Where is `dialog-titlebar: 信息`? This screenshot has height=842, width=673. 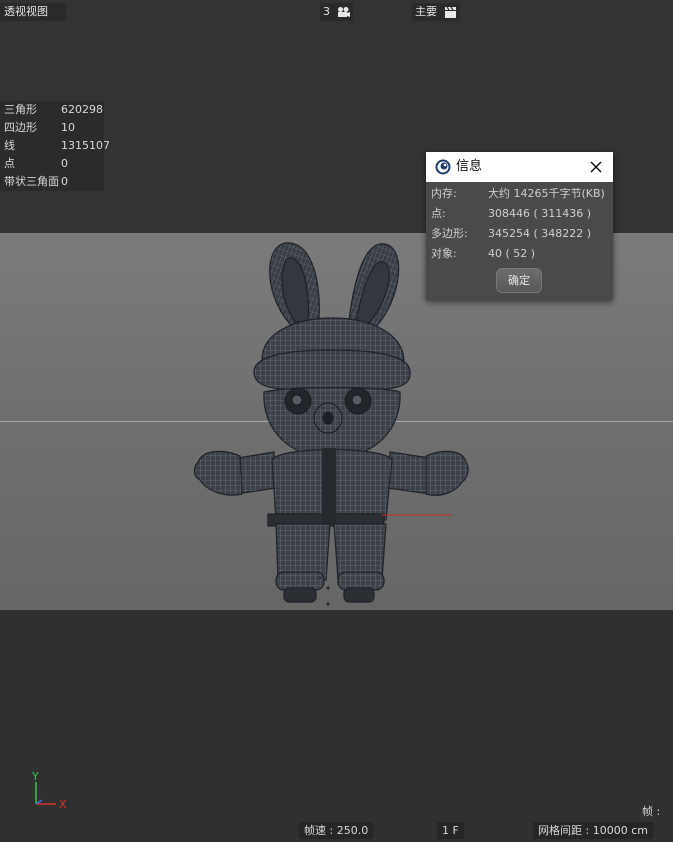 dialog-titlebar: 信息 is located at coordinates (519, 167).